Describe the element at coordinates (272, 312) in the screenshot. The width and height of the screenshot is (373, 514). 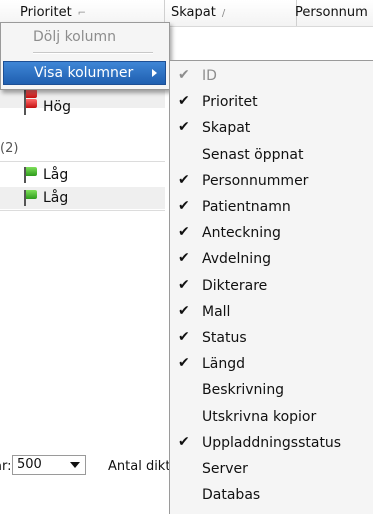
I see `column-toggle-item: ✔ Mall` at that location.